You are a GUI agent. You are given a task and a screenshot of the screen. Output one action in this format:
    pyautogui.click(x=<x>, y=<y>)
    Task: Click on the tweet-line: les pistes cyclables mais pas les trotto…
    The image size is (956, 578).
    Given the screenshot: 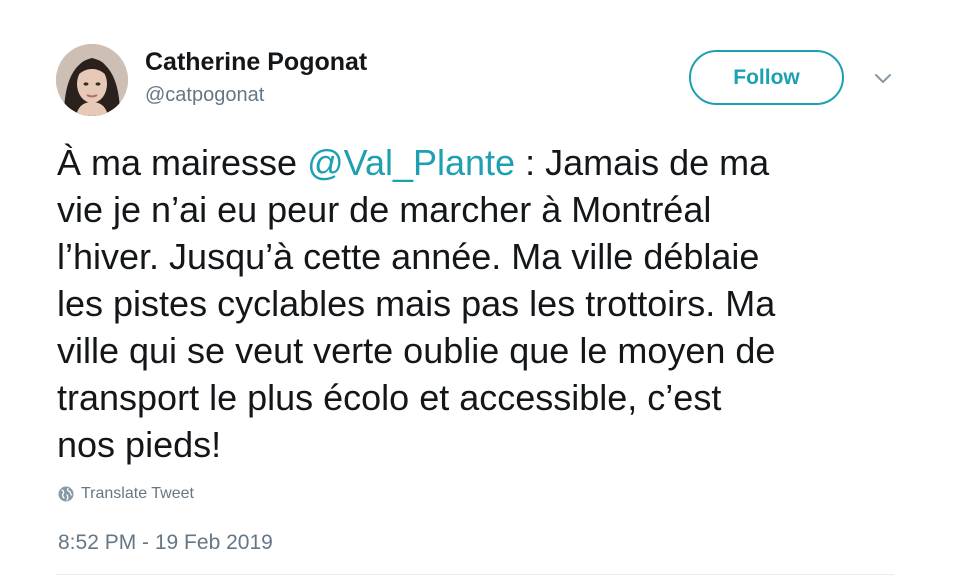 What is the action you would take?
    pyautogui.click(x=416, y=303)
    